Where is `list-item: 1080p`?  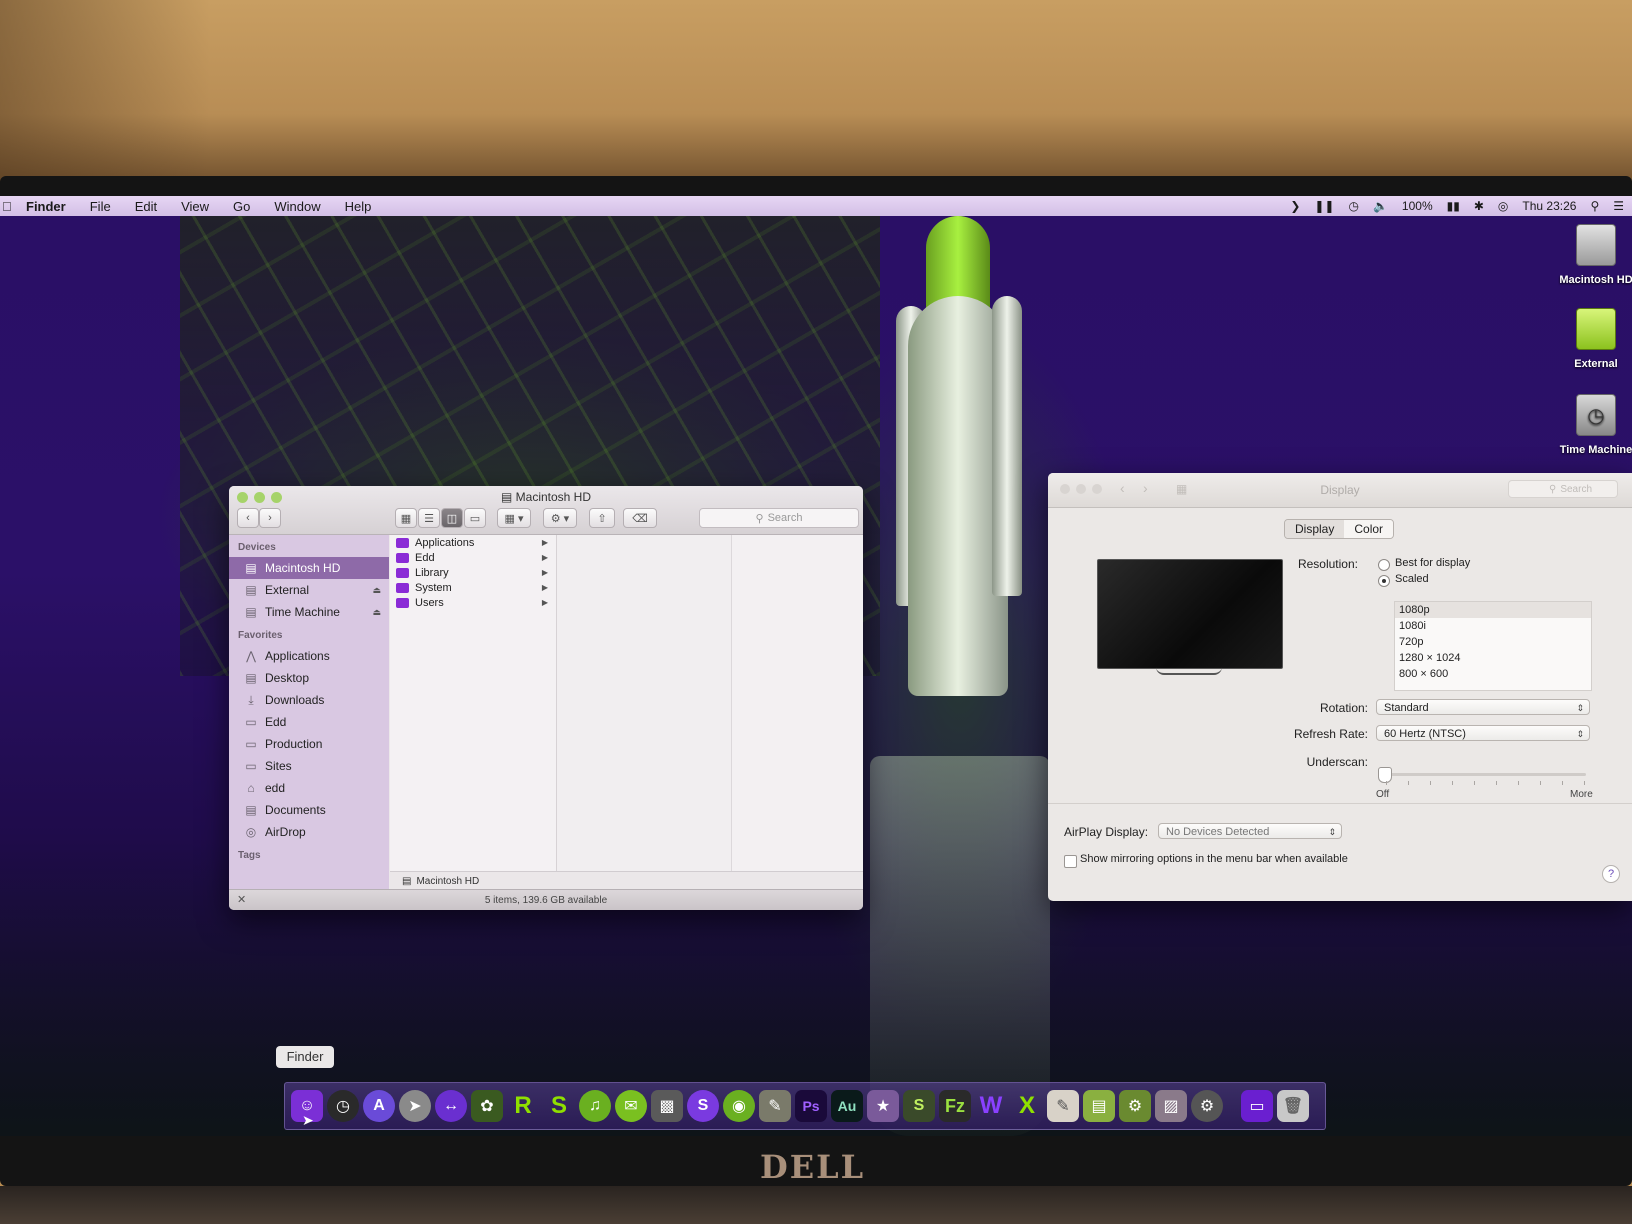 list-item: 1080p is located at coordinates (1493, 610).